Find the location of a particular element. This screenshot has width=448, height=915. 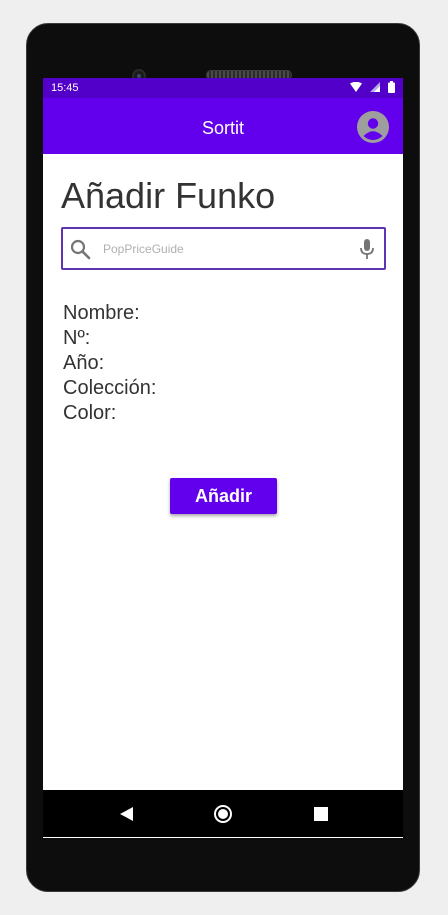

navigation-bar is located at coordinates (223, 813).